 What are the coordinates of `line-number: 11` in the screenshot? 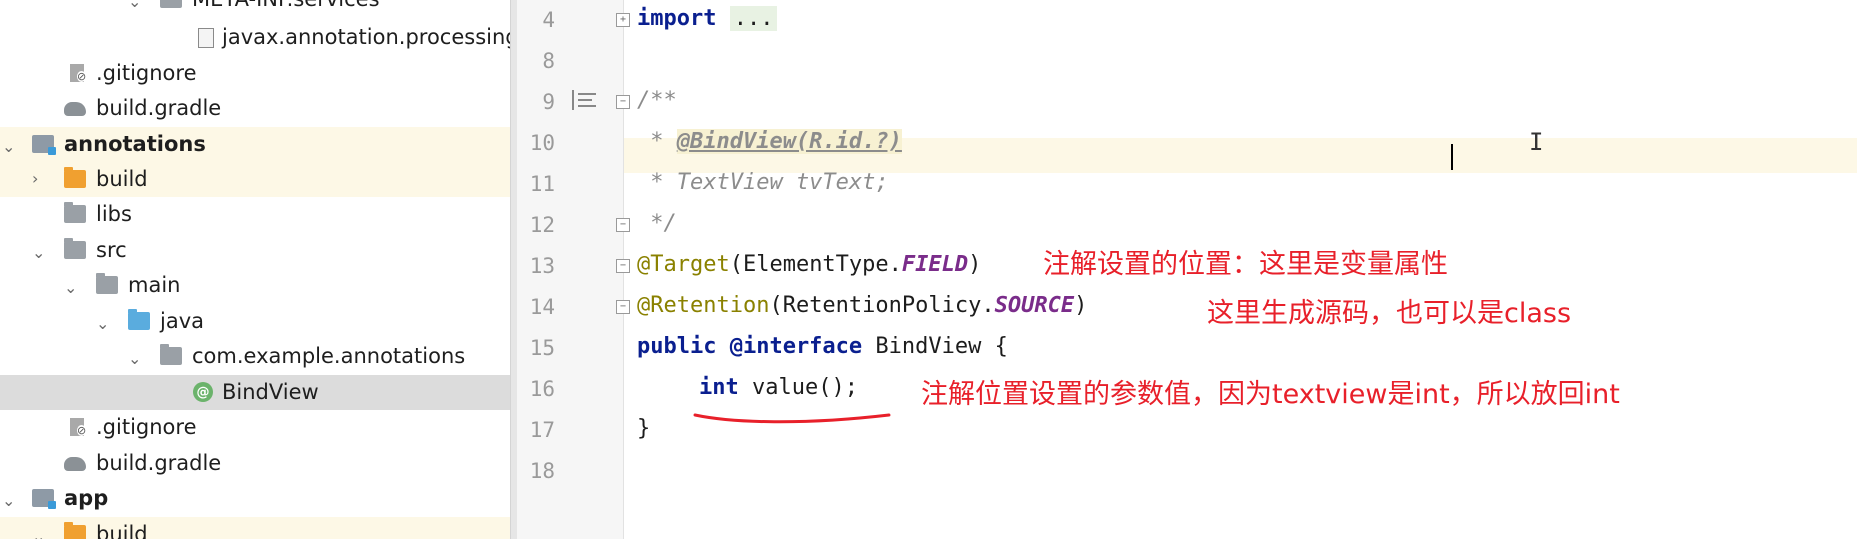 It's located at (542, 184).